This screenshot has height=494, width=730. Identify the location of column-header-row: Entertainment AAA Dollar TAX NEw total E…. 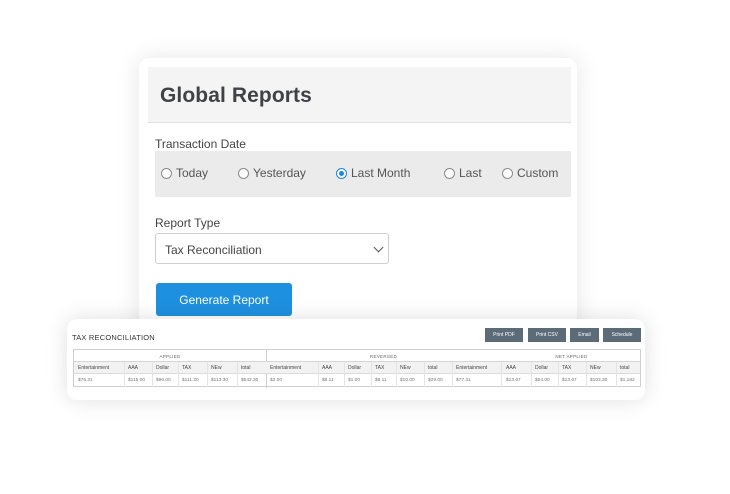
(357, 368).